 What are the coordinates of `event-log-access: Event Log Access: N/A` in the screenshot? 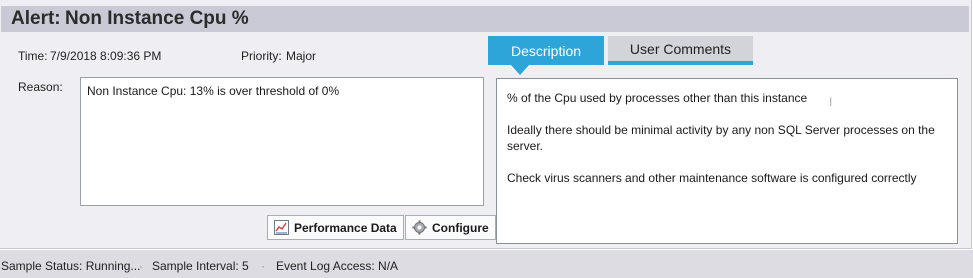 It's located at (337, 266).